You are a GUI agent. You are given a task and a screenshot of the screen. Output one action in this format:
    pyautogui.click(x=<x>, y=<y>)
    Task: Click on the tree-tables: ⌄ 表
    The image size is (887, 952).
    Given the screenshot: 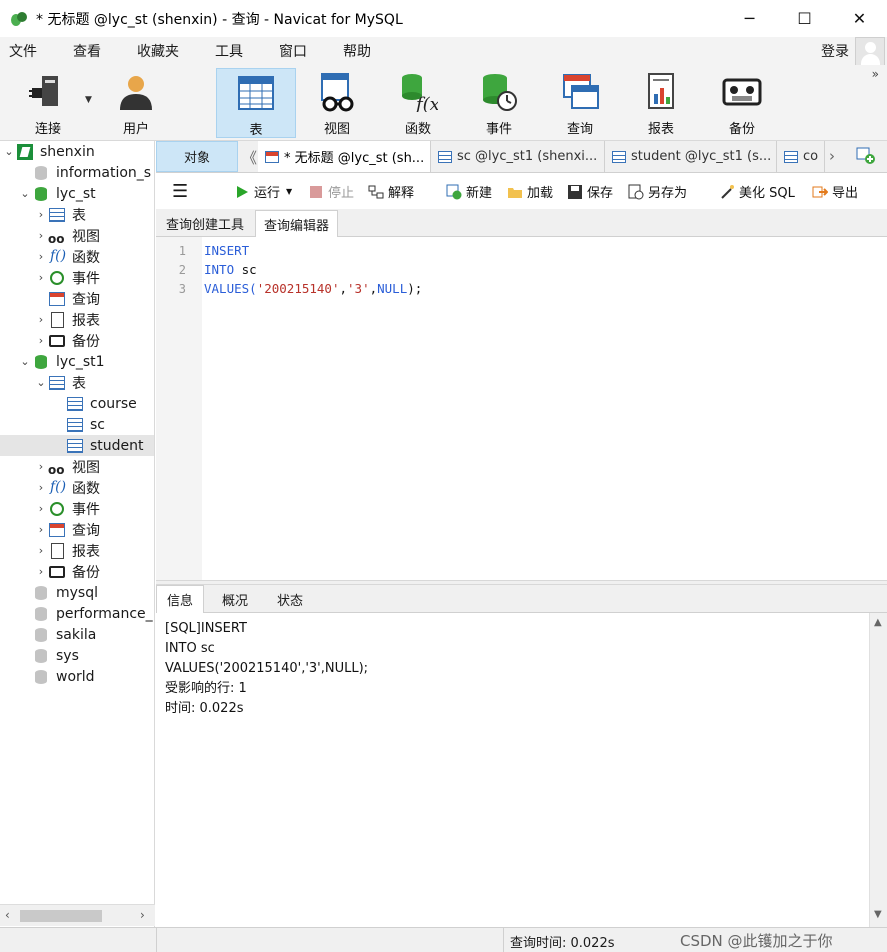 What is the action you would take?
    pyautogui.click(x=77, y=382)
    